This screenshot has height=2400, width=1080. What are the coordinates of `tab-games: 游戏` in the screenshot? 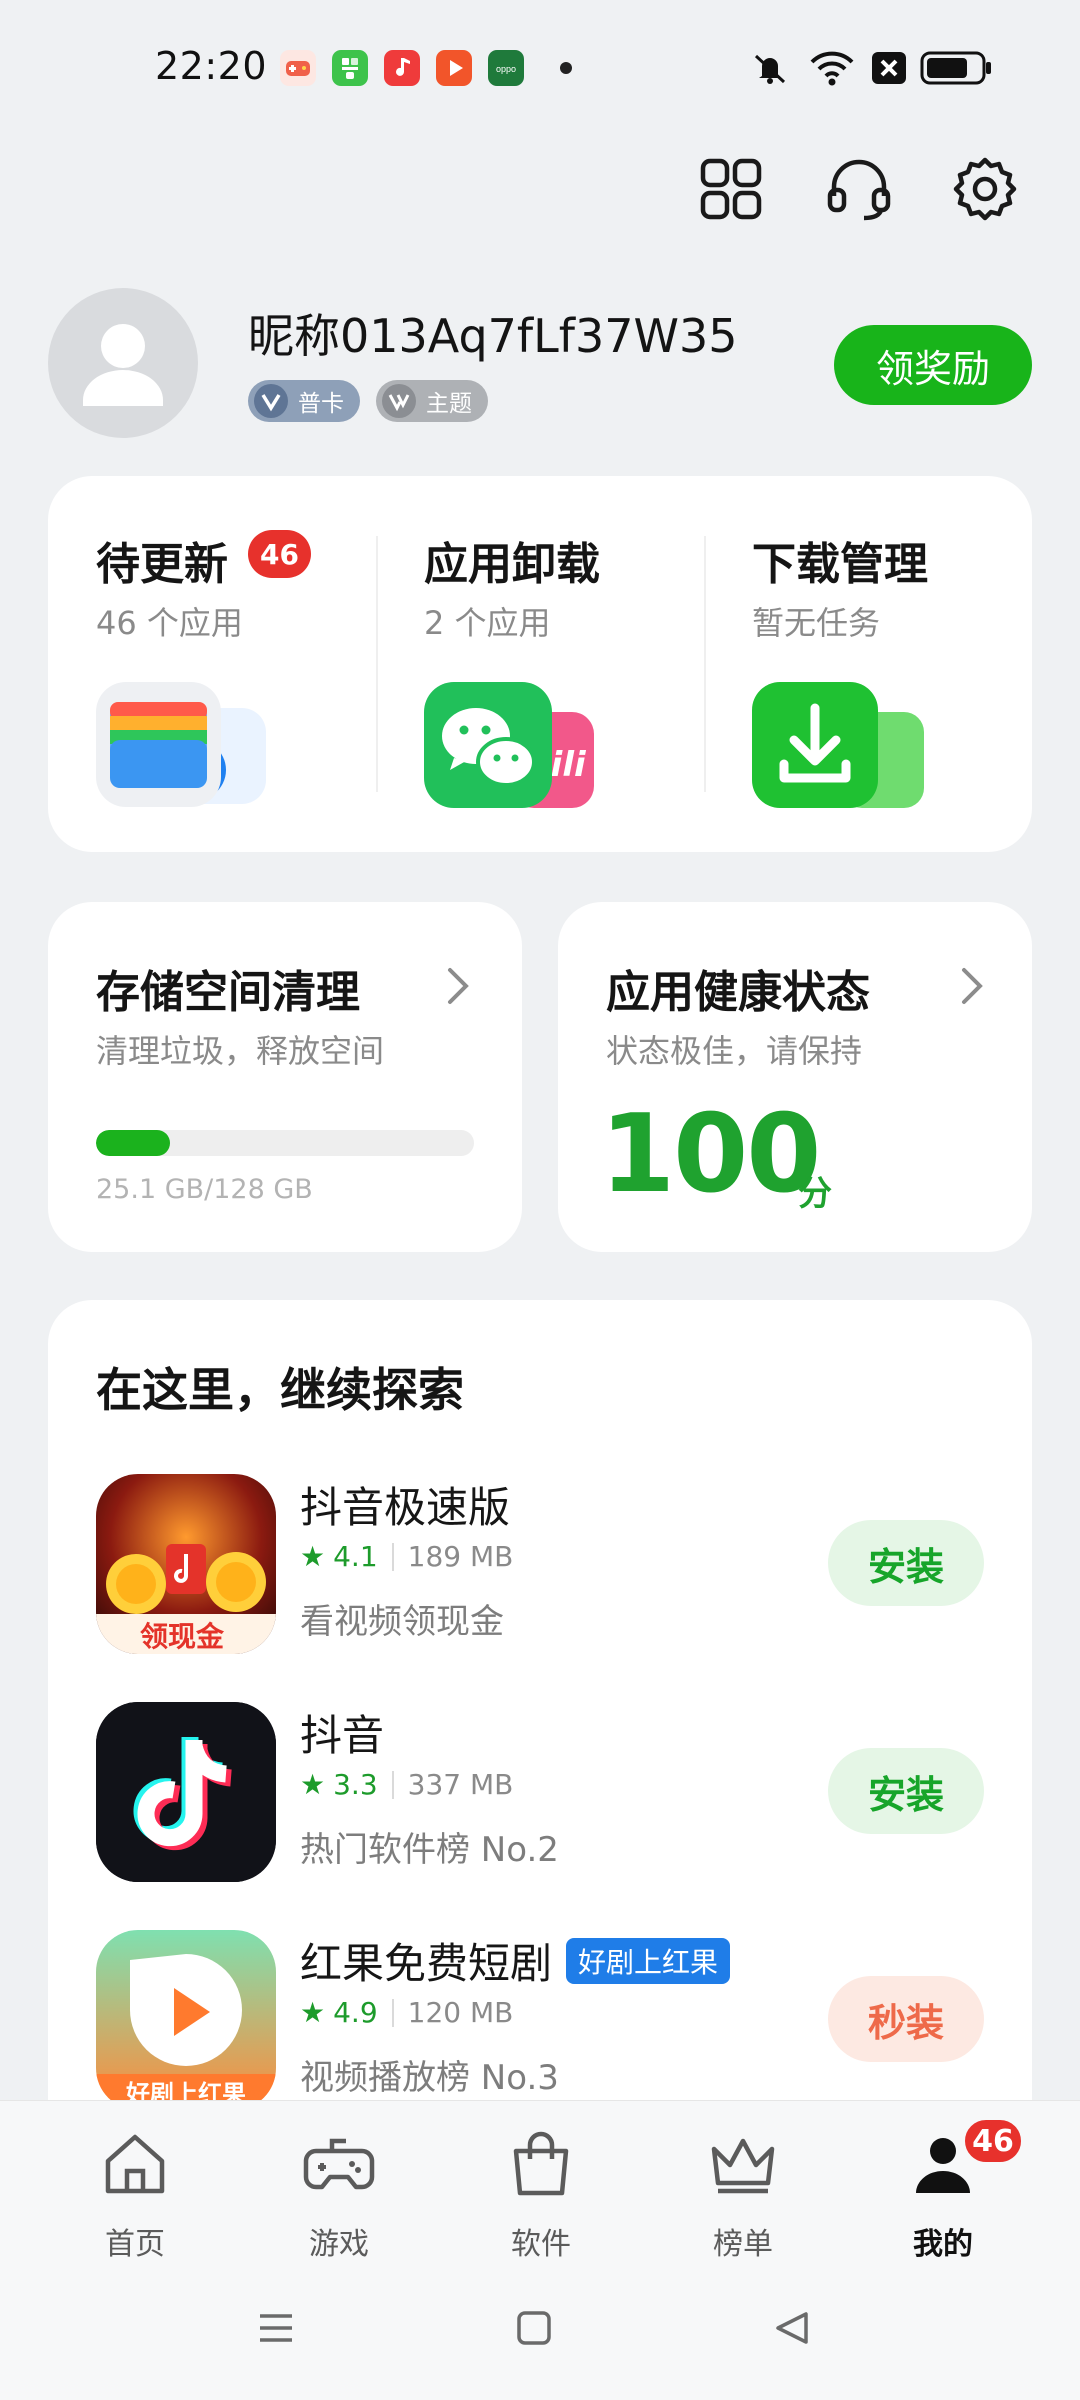 It's located at (339, 2197).